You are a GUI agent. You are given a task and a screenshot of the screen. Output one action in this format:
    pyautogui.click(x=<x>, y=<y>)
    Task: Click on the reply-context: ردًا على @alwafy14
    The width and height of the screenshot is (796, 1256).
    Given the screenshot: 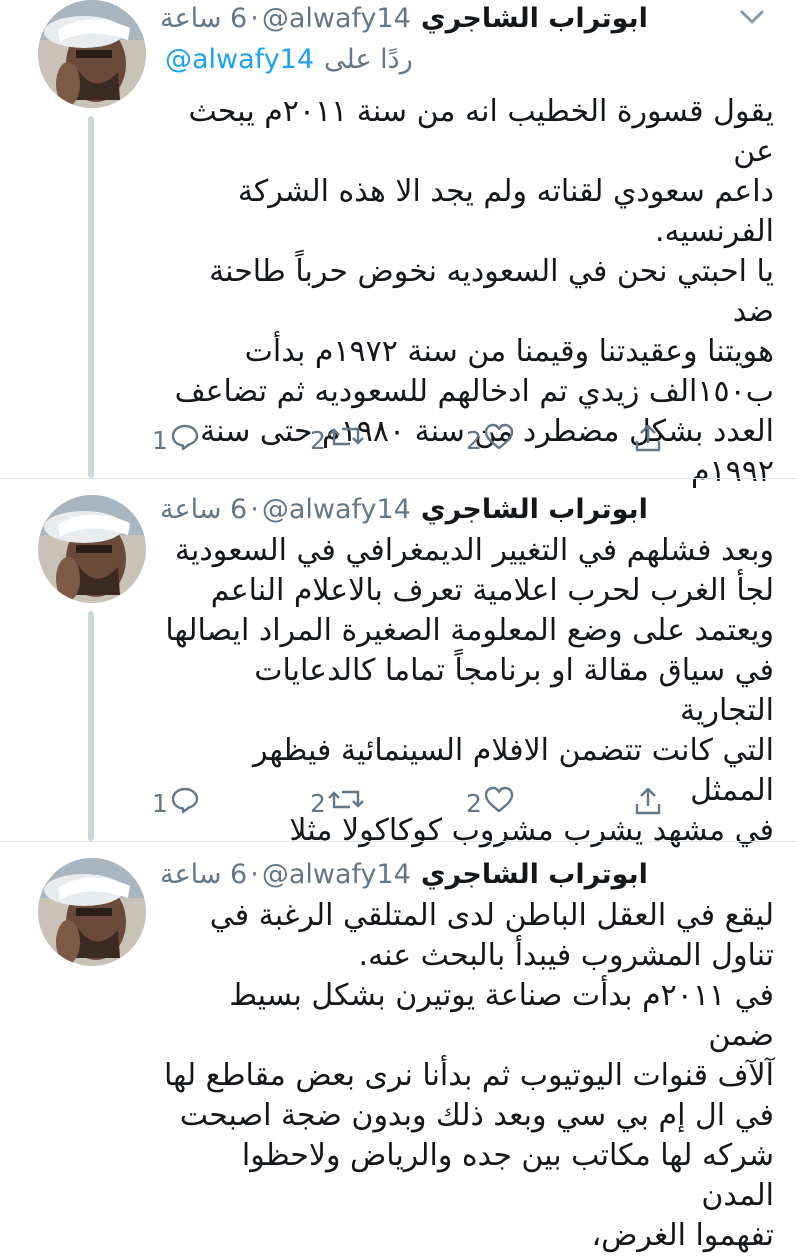 What is the action you would take?
    pyautogui.click(x=289, y=59)
    